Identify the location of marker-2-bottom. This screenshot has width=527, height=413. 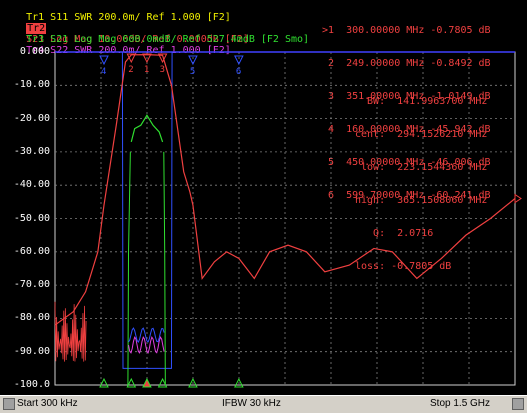
(131, 382).